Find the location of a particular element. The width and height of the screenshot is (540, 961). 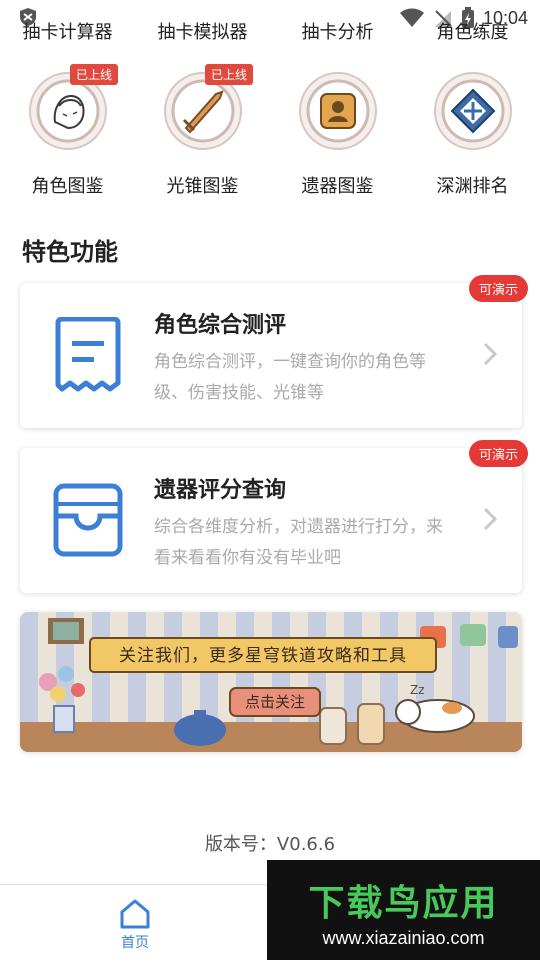

version-label: 版本号：V0.6.6 is located at coordinates (270, 844).